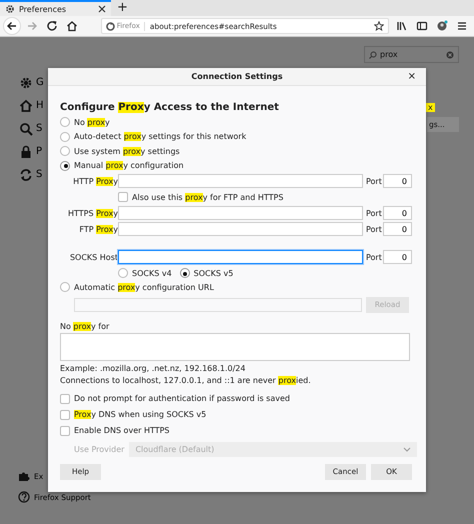 Image resolution: width=474 pixels, height=524 pixels. Describe the element at coordinates (122, 430) in the screenshot. I see `checkbox-label: Enable DNS over HTTPS` at that location.